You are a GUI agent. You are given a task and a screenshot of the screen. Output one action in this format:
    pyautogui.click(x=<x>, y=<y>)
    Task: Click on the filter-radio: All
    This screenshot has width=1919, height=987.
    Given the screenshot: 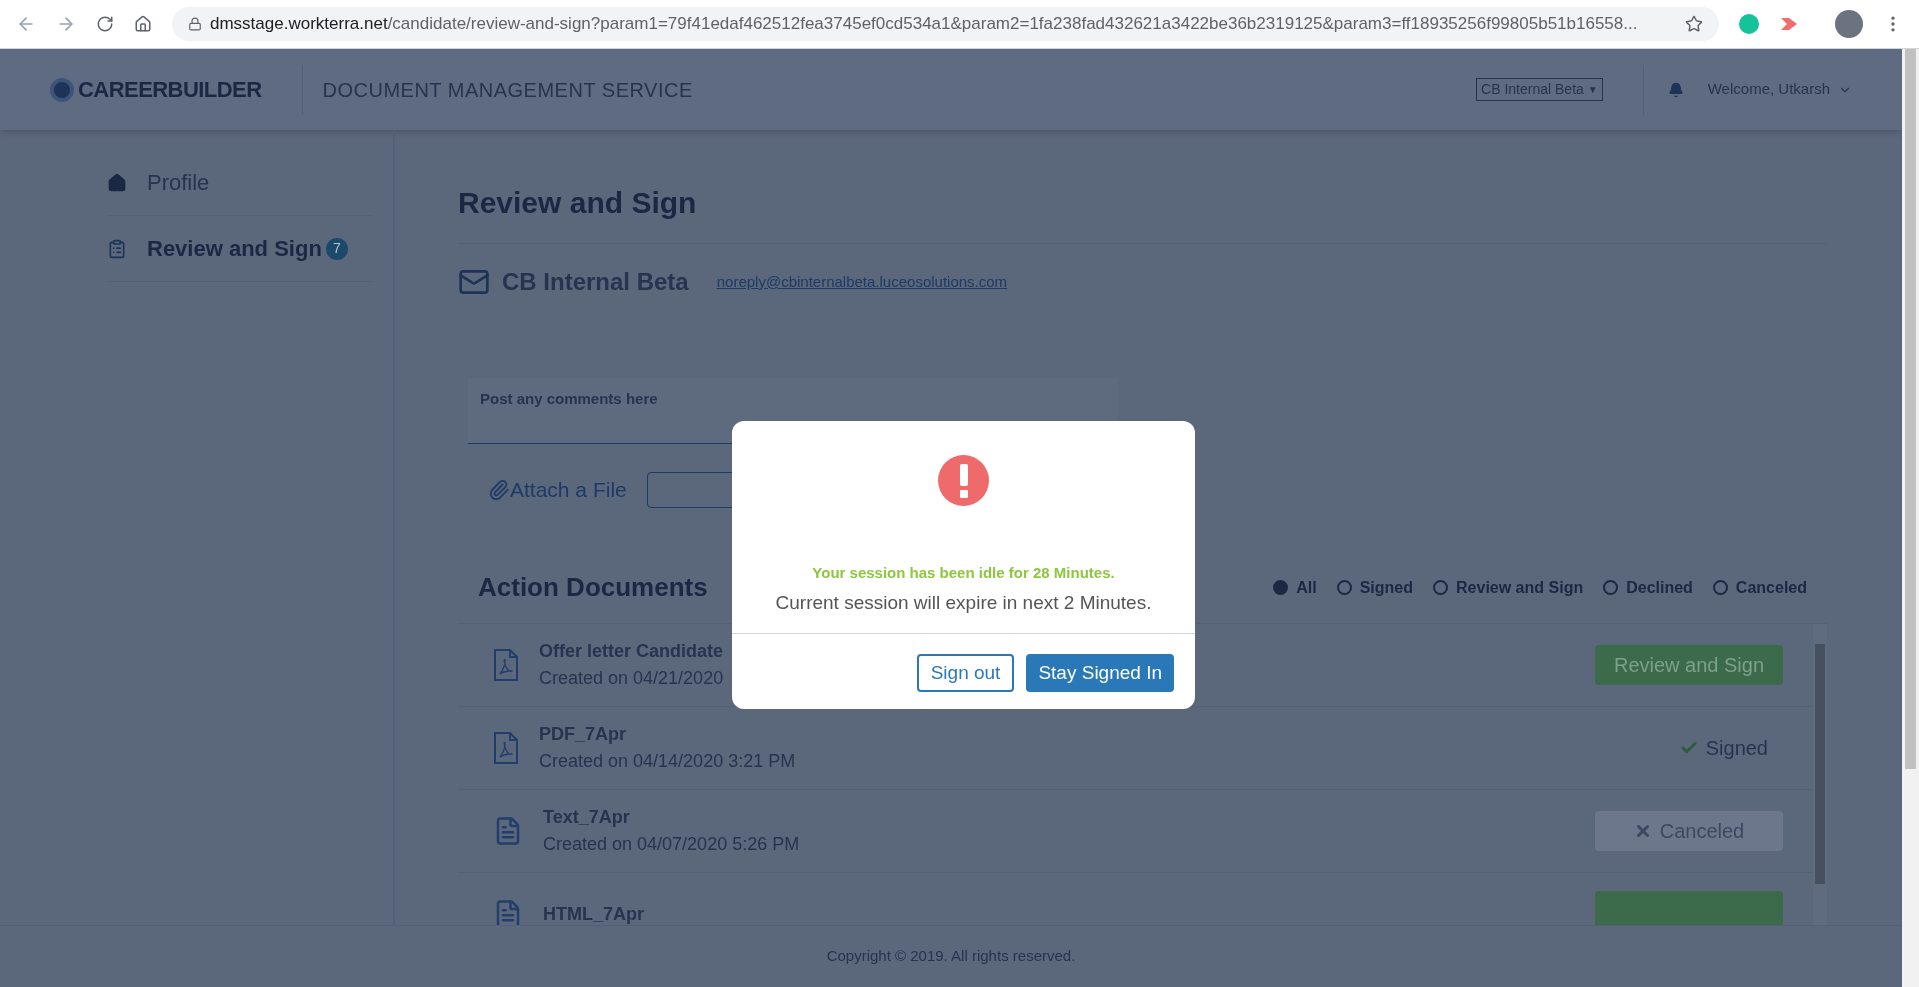 What is the action you would take?
    pyautogui.click(x=1295, y=587)
    